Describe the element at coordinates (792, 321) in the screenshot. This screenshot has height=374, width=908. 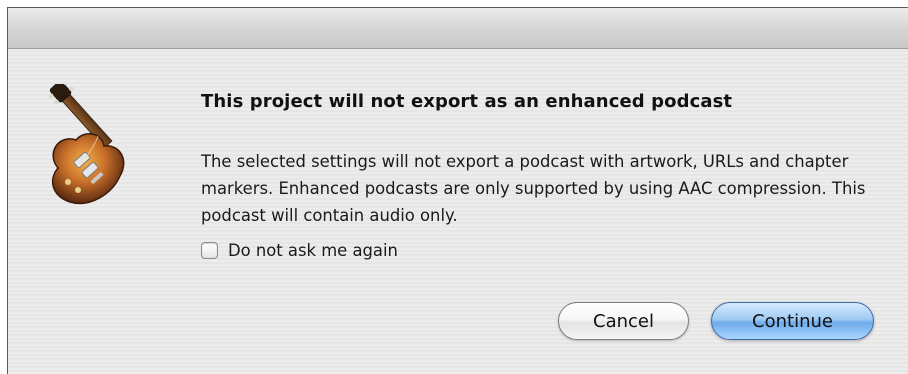
I see `continue-button: Continue` at that location.